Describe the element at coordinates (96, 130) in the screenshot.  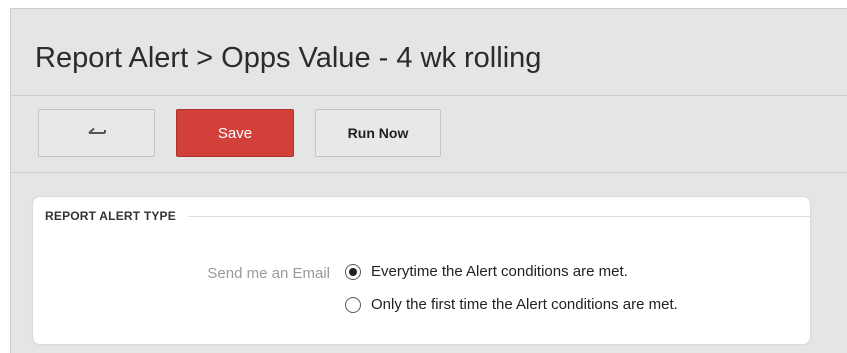
I see `back-arrow-icon` at that location.